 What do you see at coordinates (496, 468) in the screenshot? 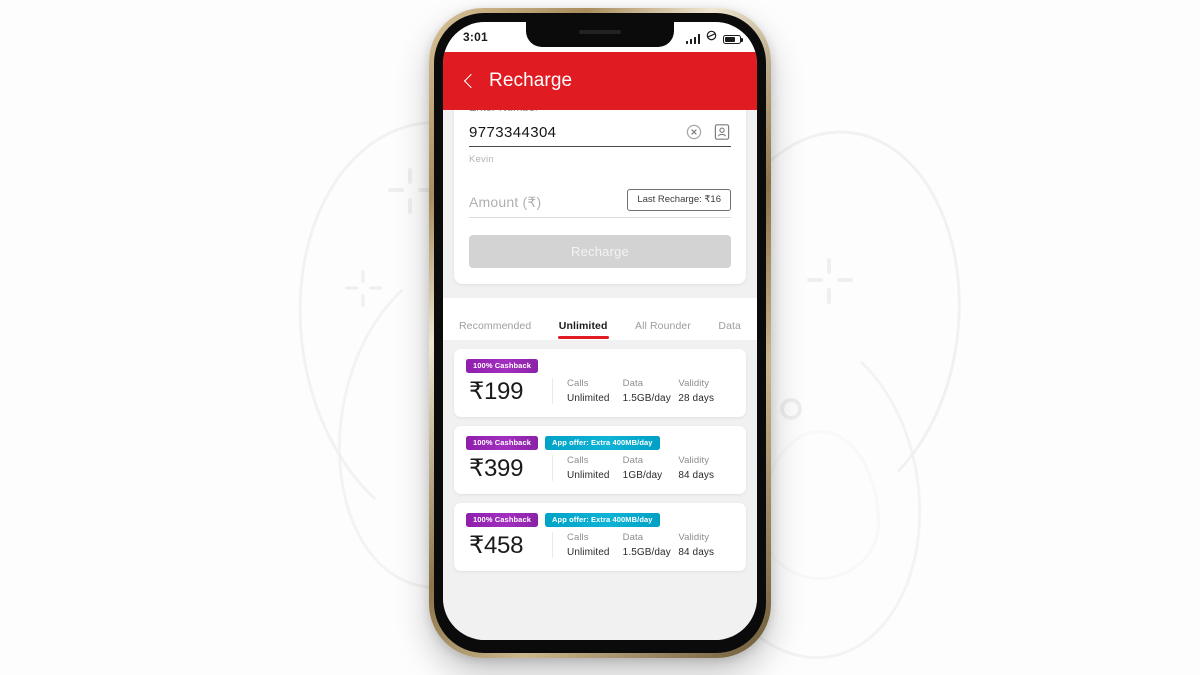
I see `plan-price: ₹399` at bounding box center [496, 468].